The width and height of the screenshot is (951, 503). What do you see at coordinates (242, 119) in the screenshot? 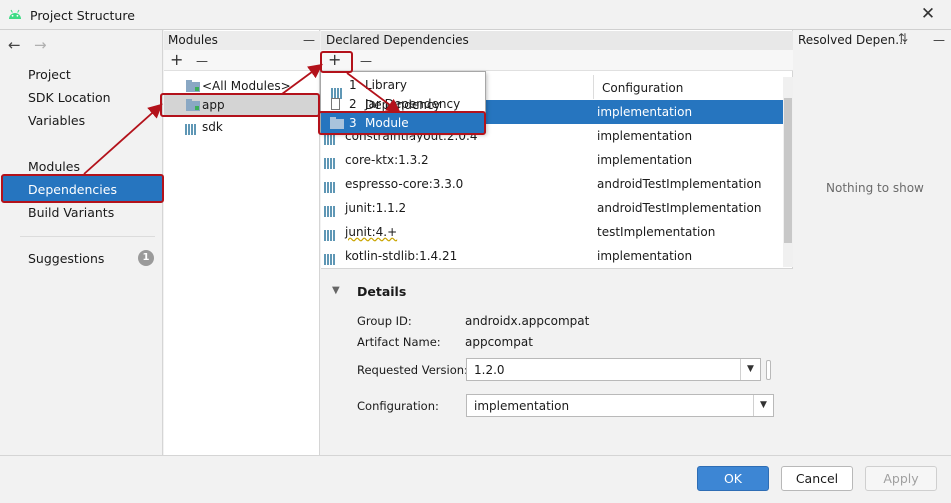
I see `annotation-arrows` at bounding box center [242, 119].